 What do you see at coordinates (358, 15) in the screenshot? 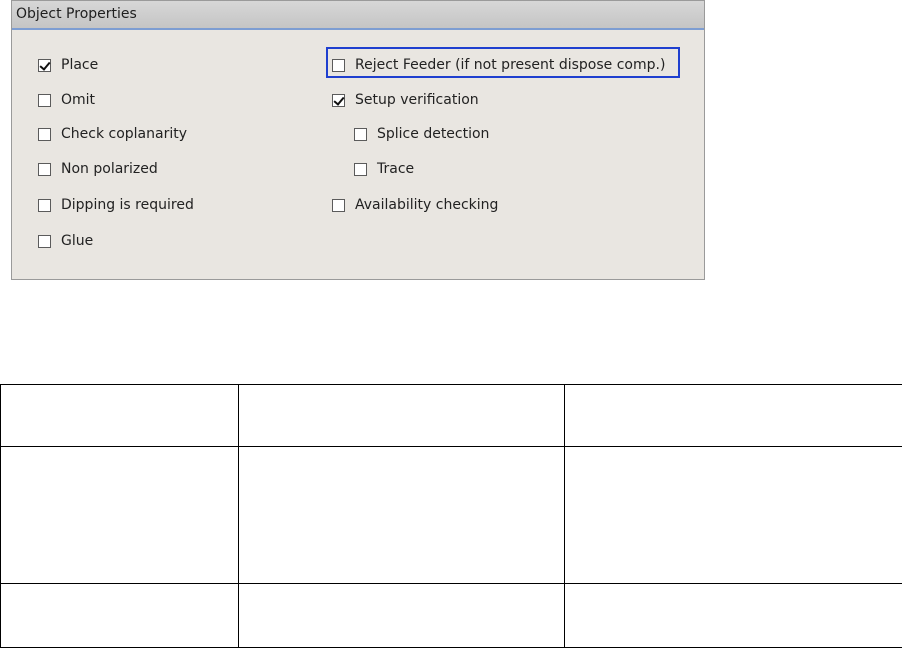
I see `panel-header: Object Properties` at bounding box center [358, 15].